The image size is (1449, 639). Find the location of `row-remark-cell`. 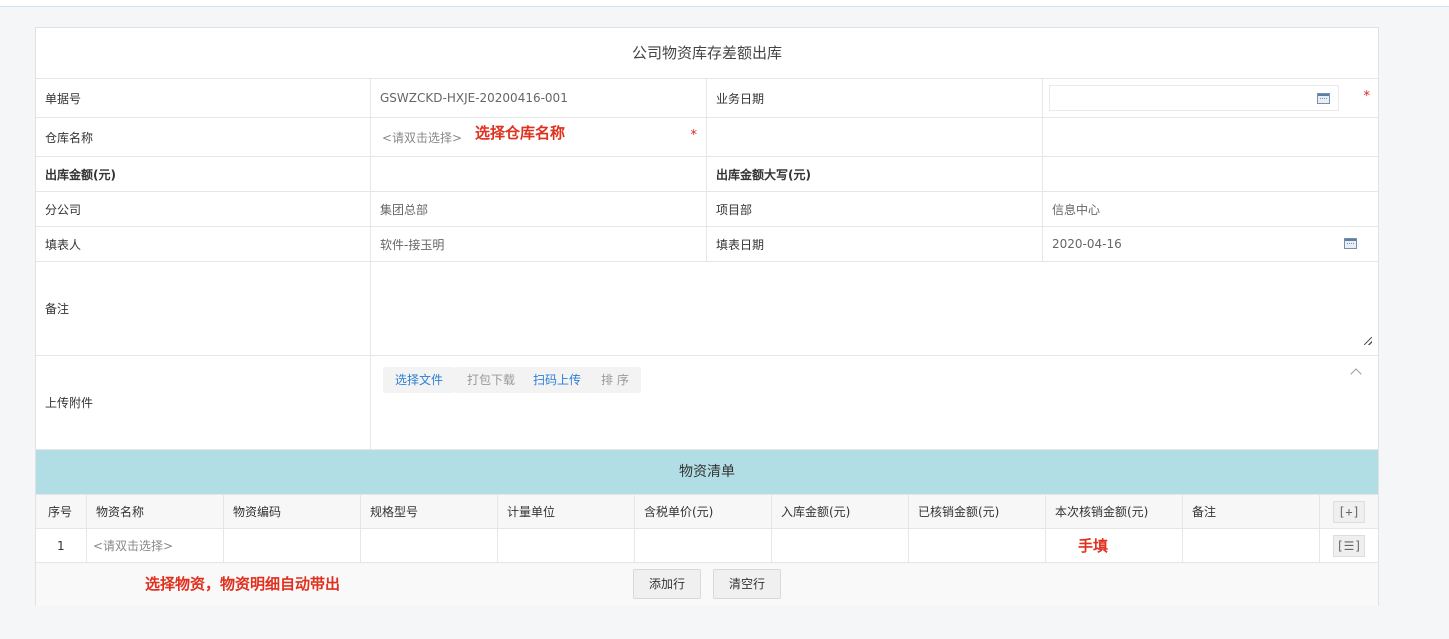

row-remark-cell is located at coordinates (1251, 545).